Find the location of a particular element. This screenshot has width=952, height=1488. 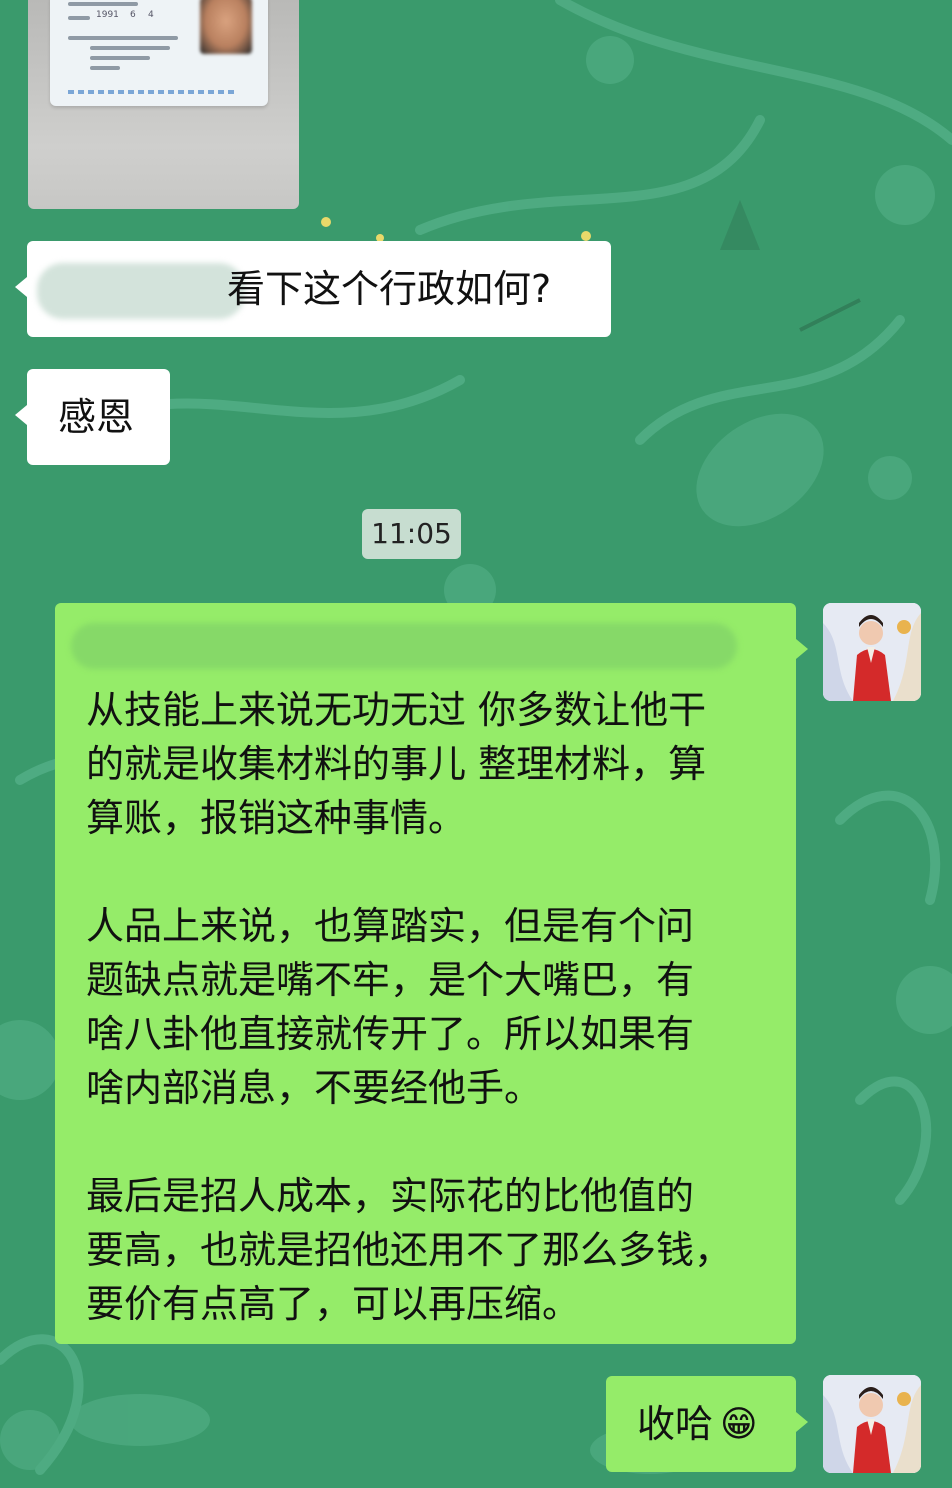

grinning-emoji-icon: 😁 is located at coordinates (739, 1424).